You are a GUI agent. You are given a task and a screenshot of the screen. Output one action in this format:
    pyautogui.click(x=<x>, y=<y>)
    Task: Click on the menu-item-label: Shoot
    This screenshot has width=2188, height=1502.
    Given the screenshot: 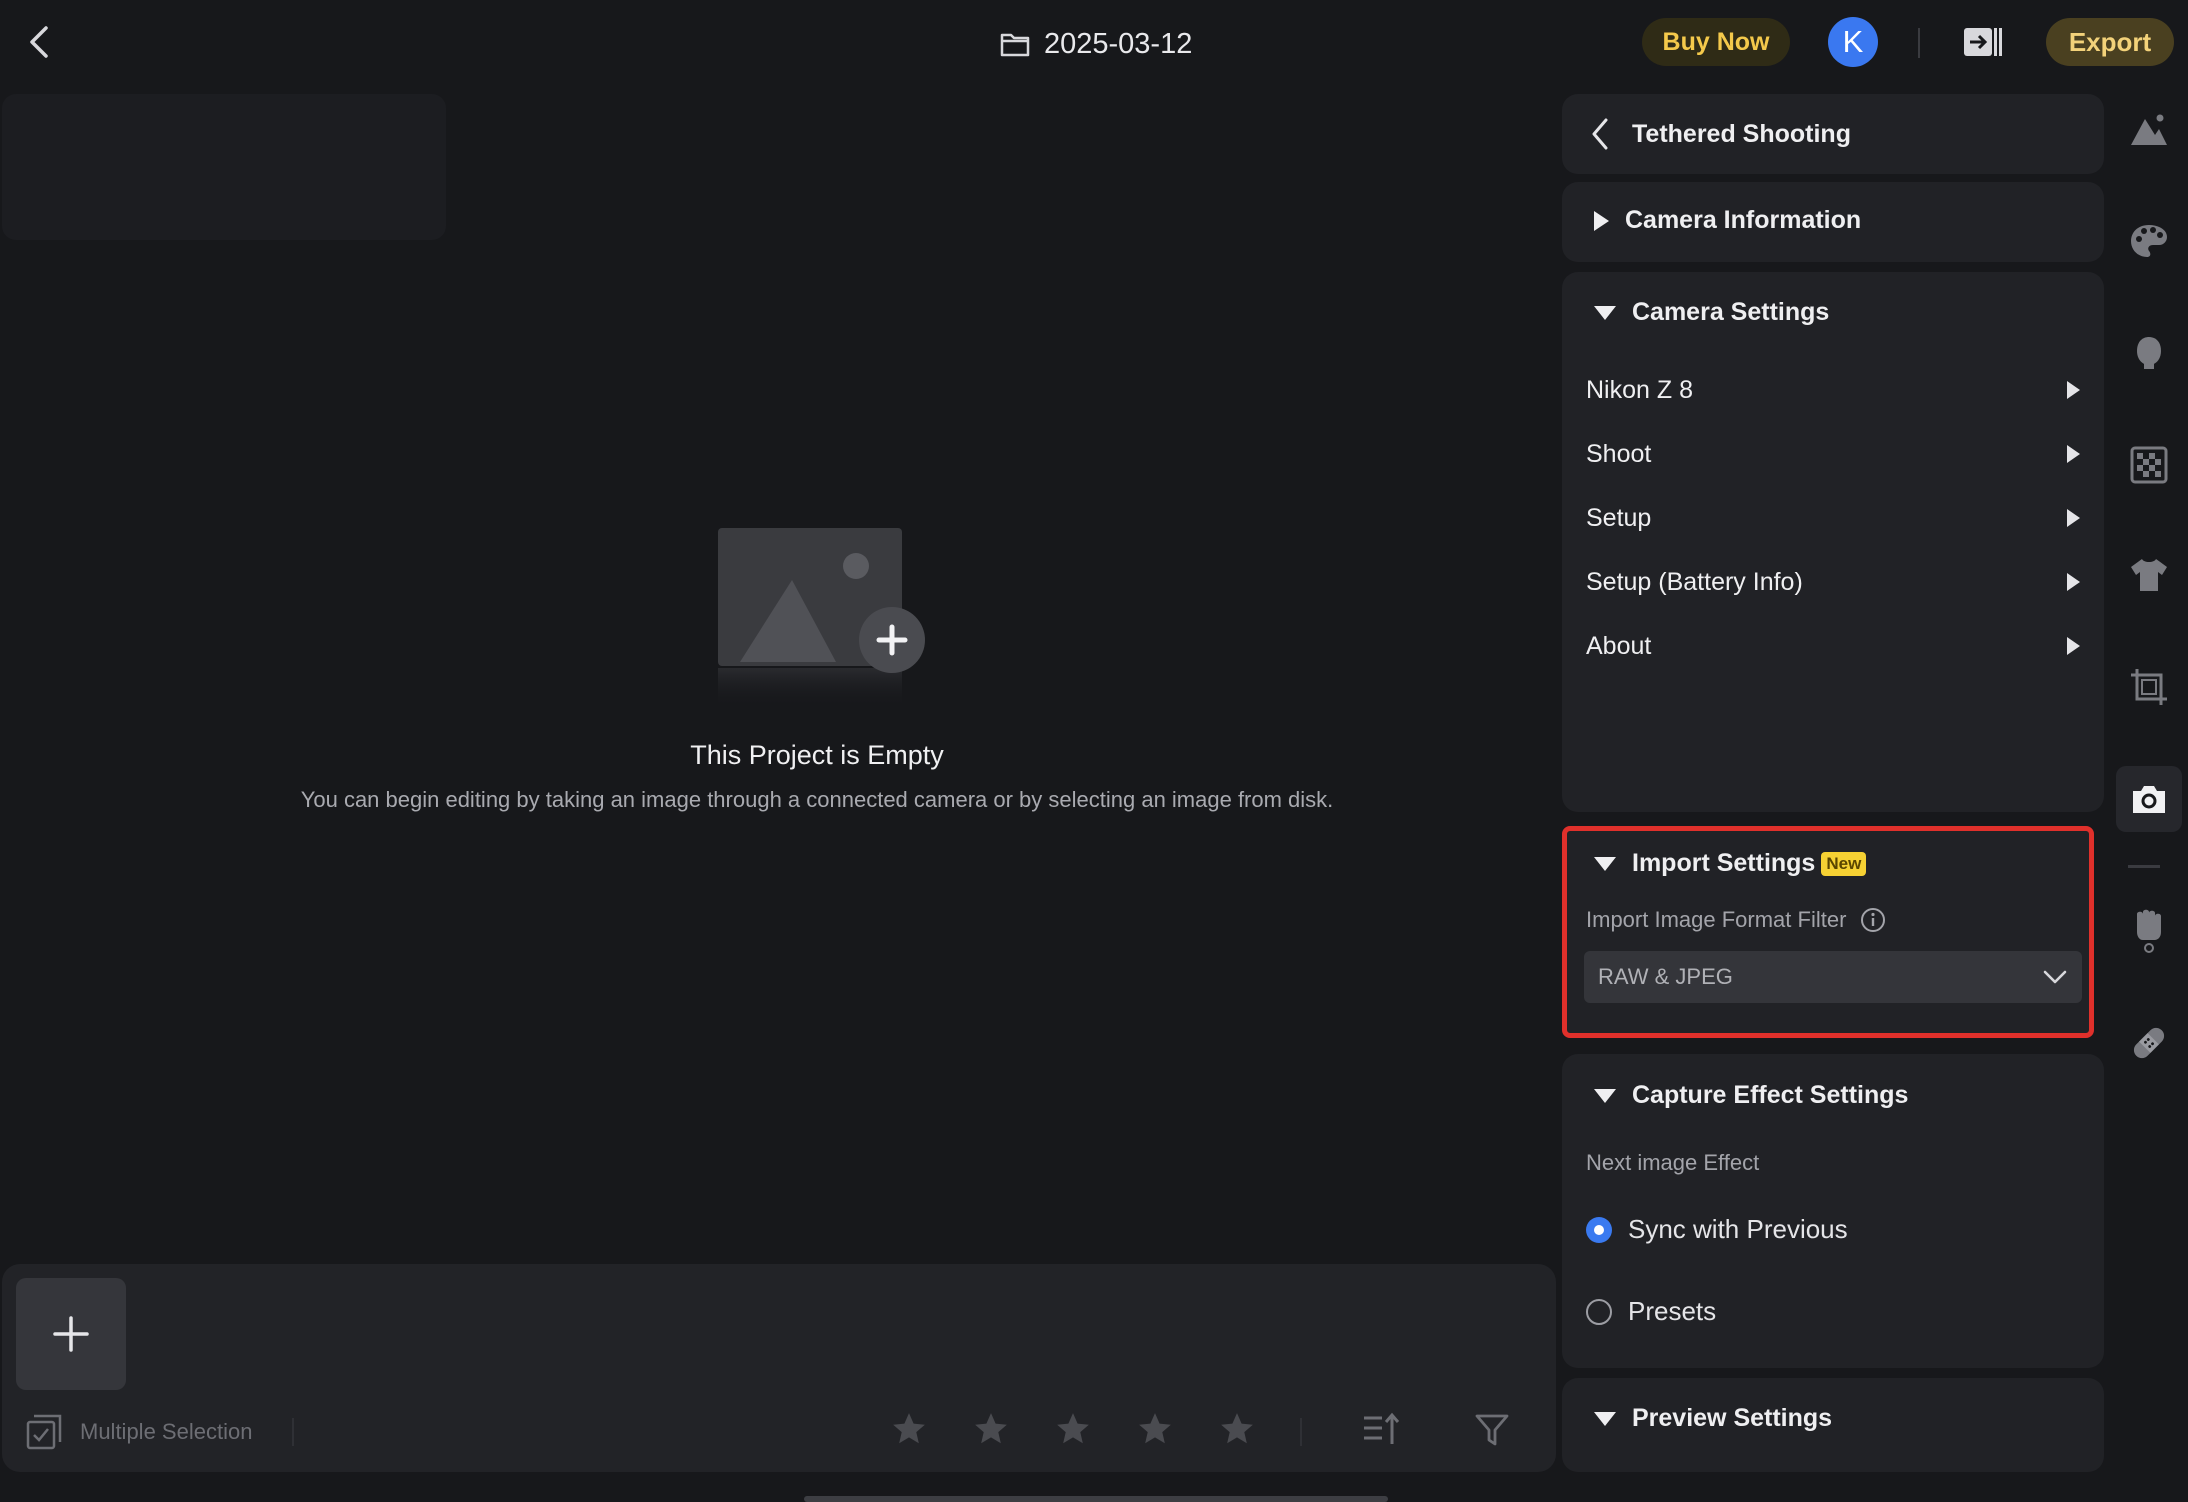 What is the action you would take?
    pyautogui.click(x=1619, y=453)
    